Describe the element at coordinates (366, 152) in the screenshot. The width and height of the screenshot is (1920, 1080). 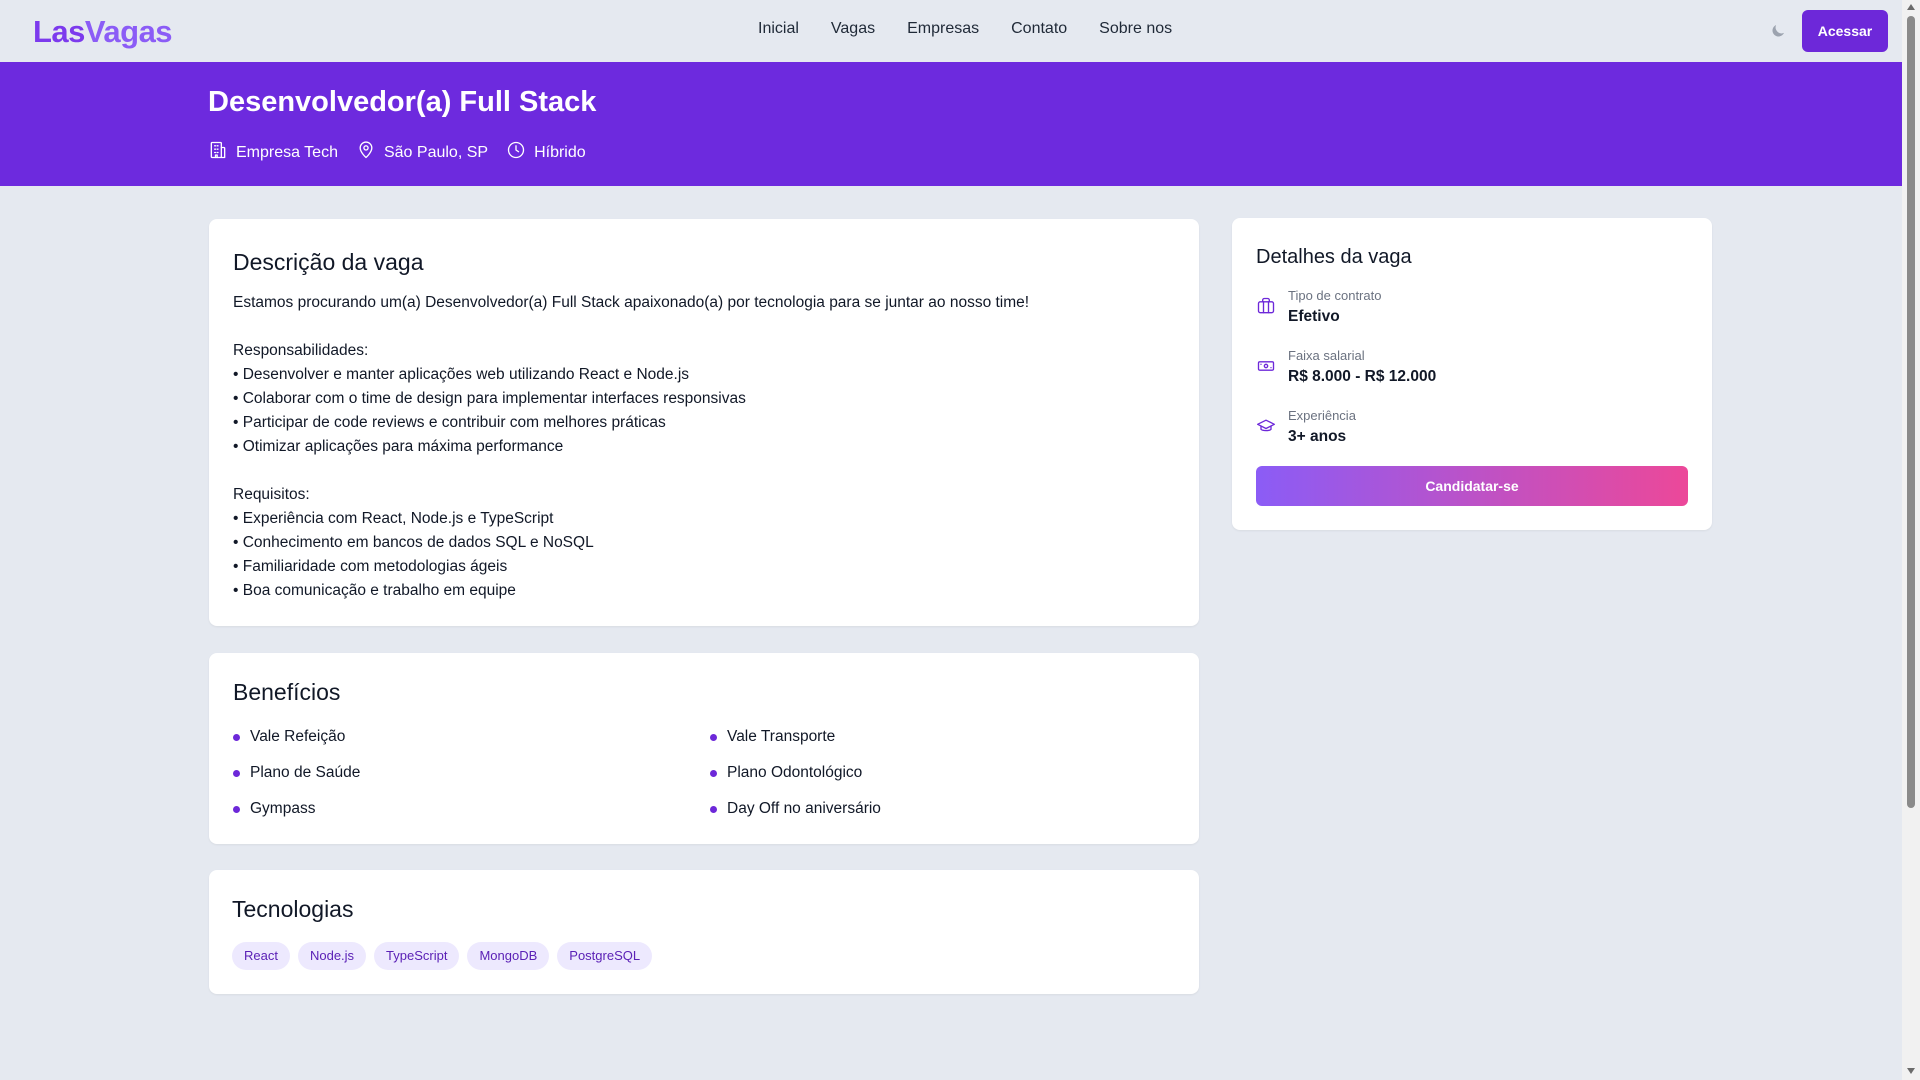
I see `map-pin-icon` at that location.